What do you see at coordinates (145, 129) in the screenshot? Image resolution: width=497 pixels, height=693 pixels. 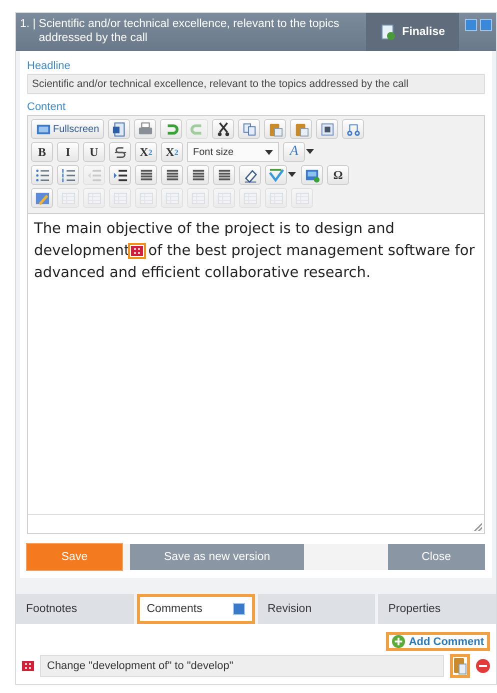 I see `printer-icon` at bounding box center [145, 129].